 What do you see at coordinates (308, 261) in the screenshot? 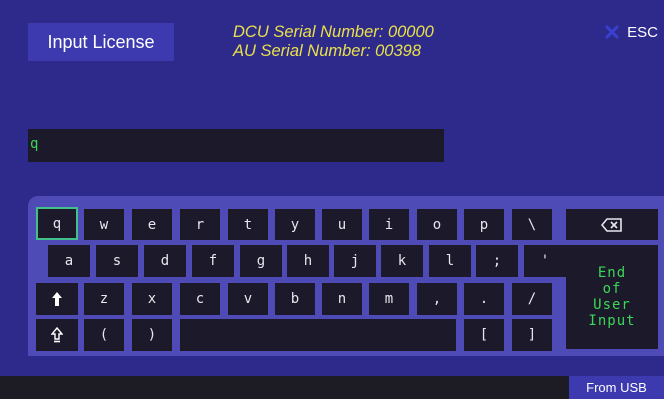
I see `key-h: h` at bounding box center [308, 261].